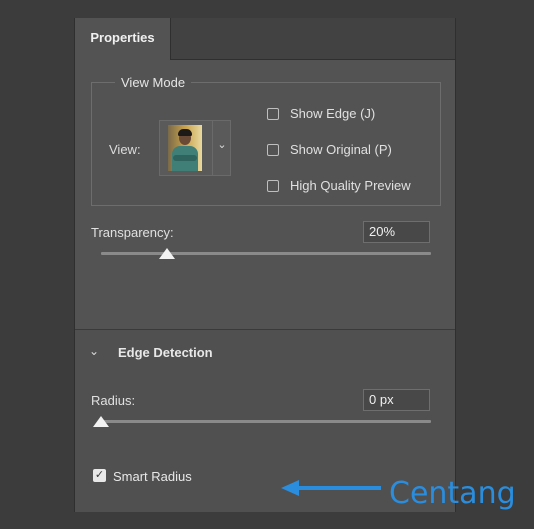  Describe the element at coordinates (273, 150) in the screenshot. I see `show-original-checkbox` at that location.